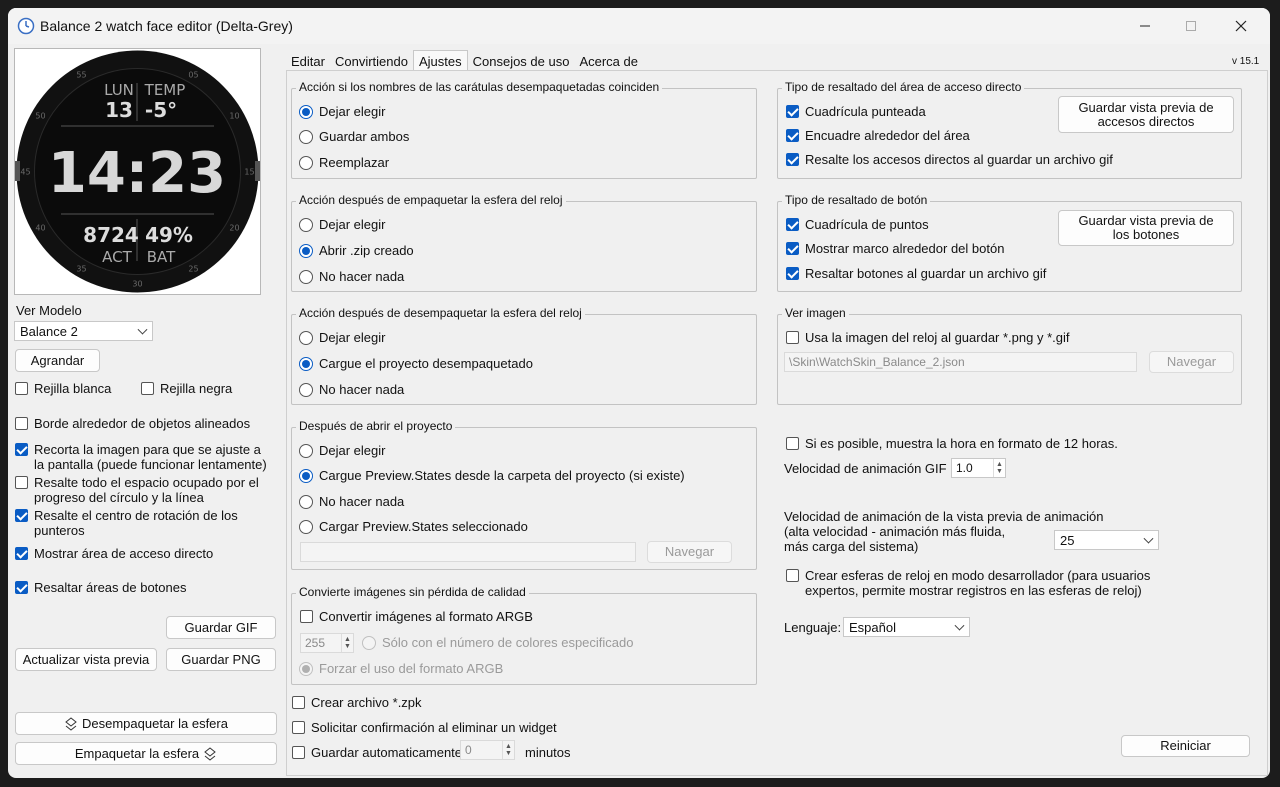 This screenshot has width=1280, height=787. What do you see at coordinates (342, 337) in the screenshot?
I see `g3-option-0: Dejar elegir` at bounding box center [342, 337].